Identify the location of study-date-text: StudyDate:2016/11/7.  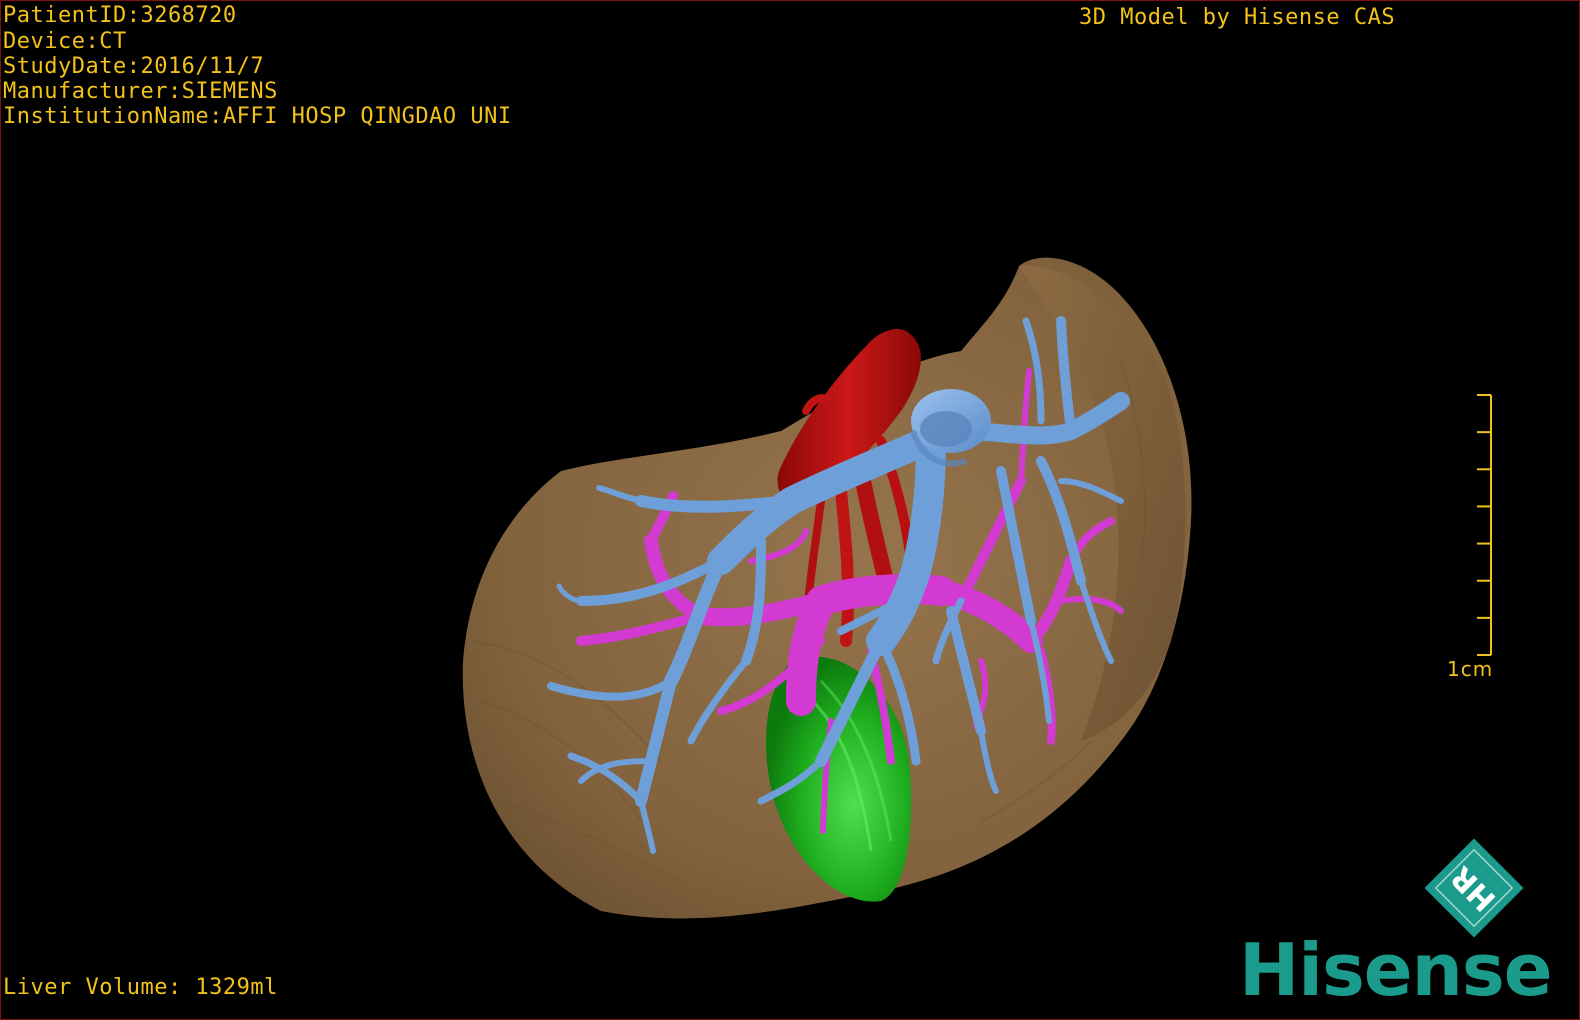
(134, 66).